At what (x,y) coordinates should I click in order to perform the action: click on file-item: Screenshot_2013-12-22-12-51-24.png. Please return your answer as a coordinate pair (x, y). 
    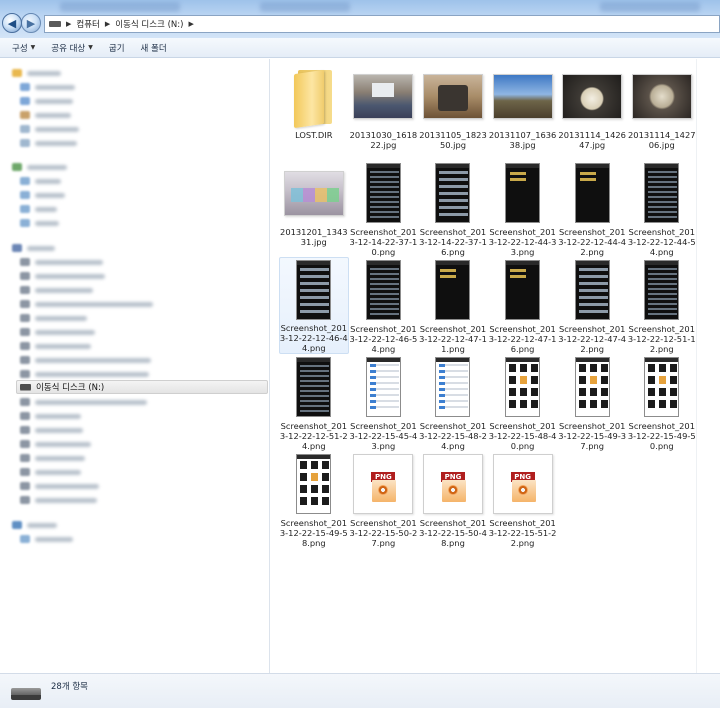
    Looking at the image, I should click on (314, 402).